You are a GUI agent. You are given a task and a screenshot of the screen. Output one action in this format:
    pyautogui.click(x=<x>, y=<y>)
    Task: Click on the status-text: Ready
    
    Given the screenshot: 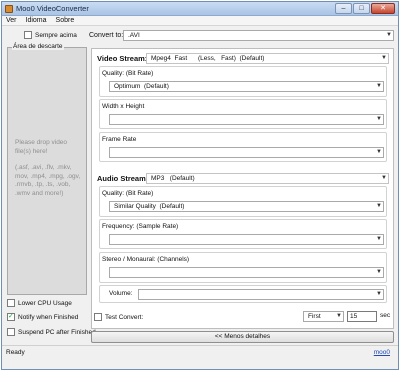 What is the action you would take?
    pyautogui.click(x=15, y=352)
    